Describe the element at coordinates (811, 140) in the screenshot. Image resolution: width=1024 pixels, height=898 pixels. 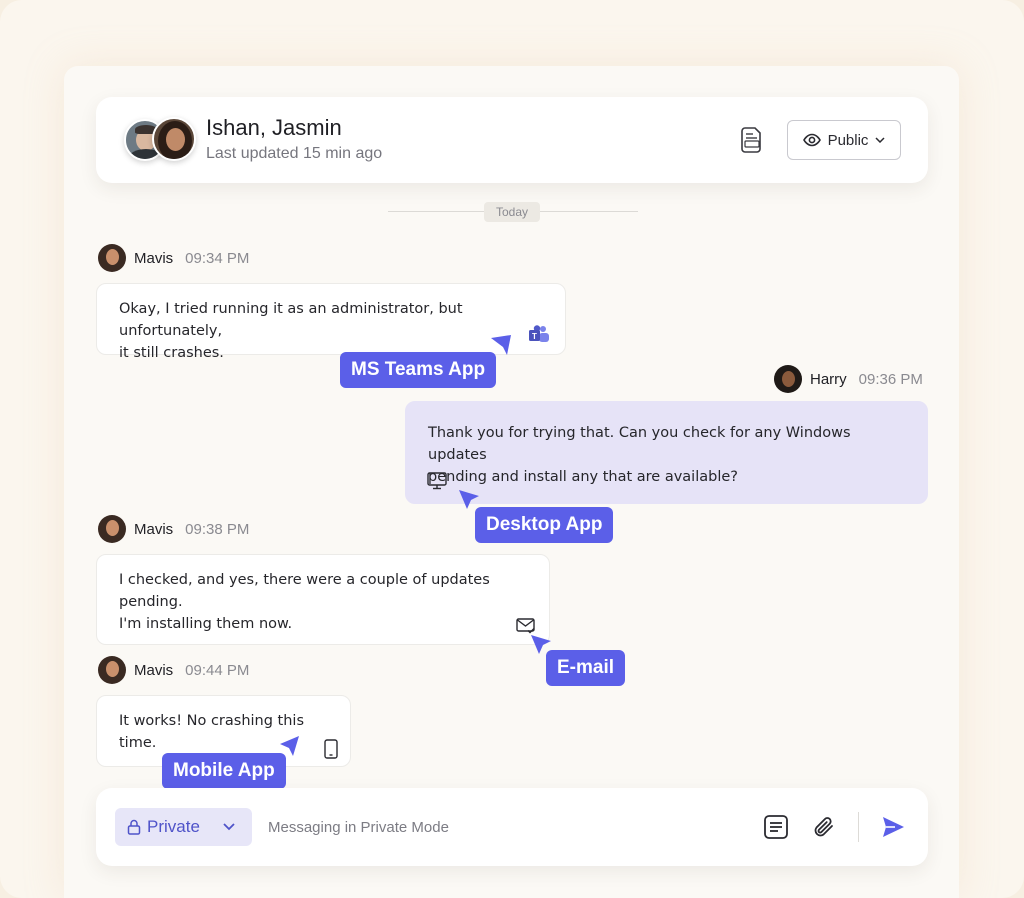
I see `eye-icon` at that location.